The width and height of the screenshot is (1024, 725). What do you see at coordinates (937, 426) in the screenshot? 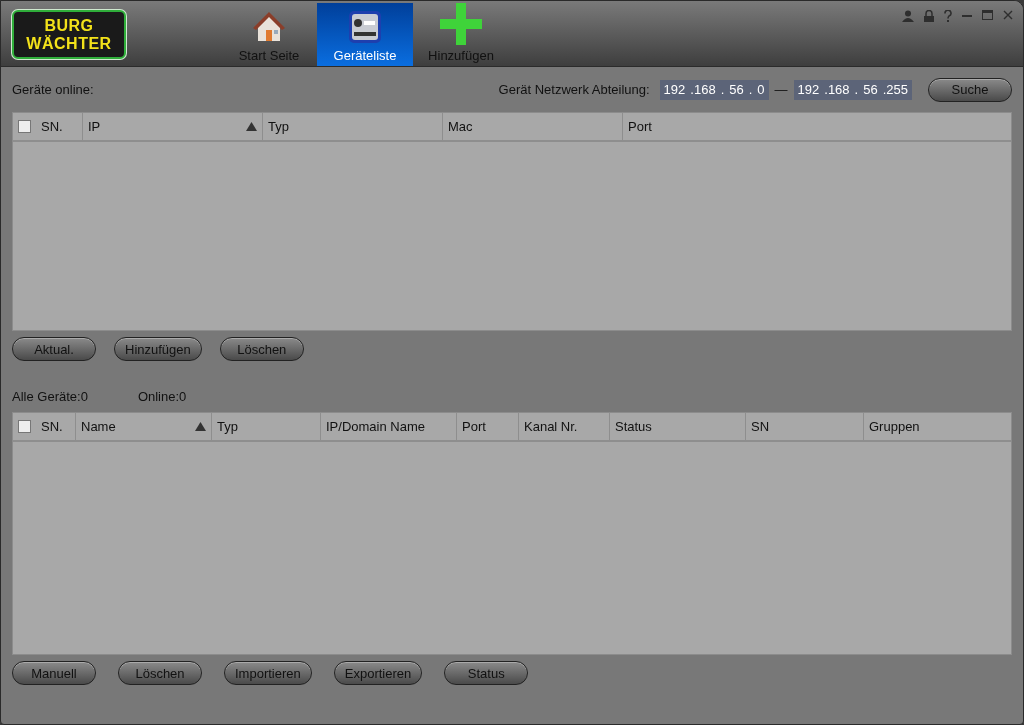
I see `column-header: Gruppen` at bounding box center [937, 426].